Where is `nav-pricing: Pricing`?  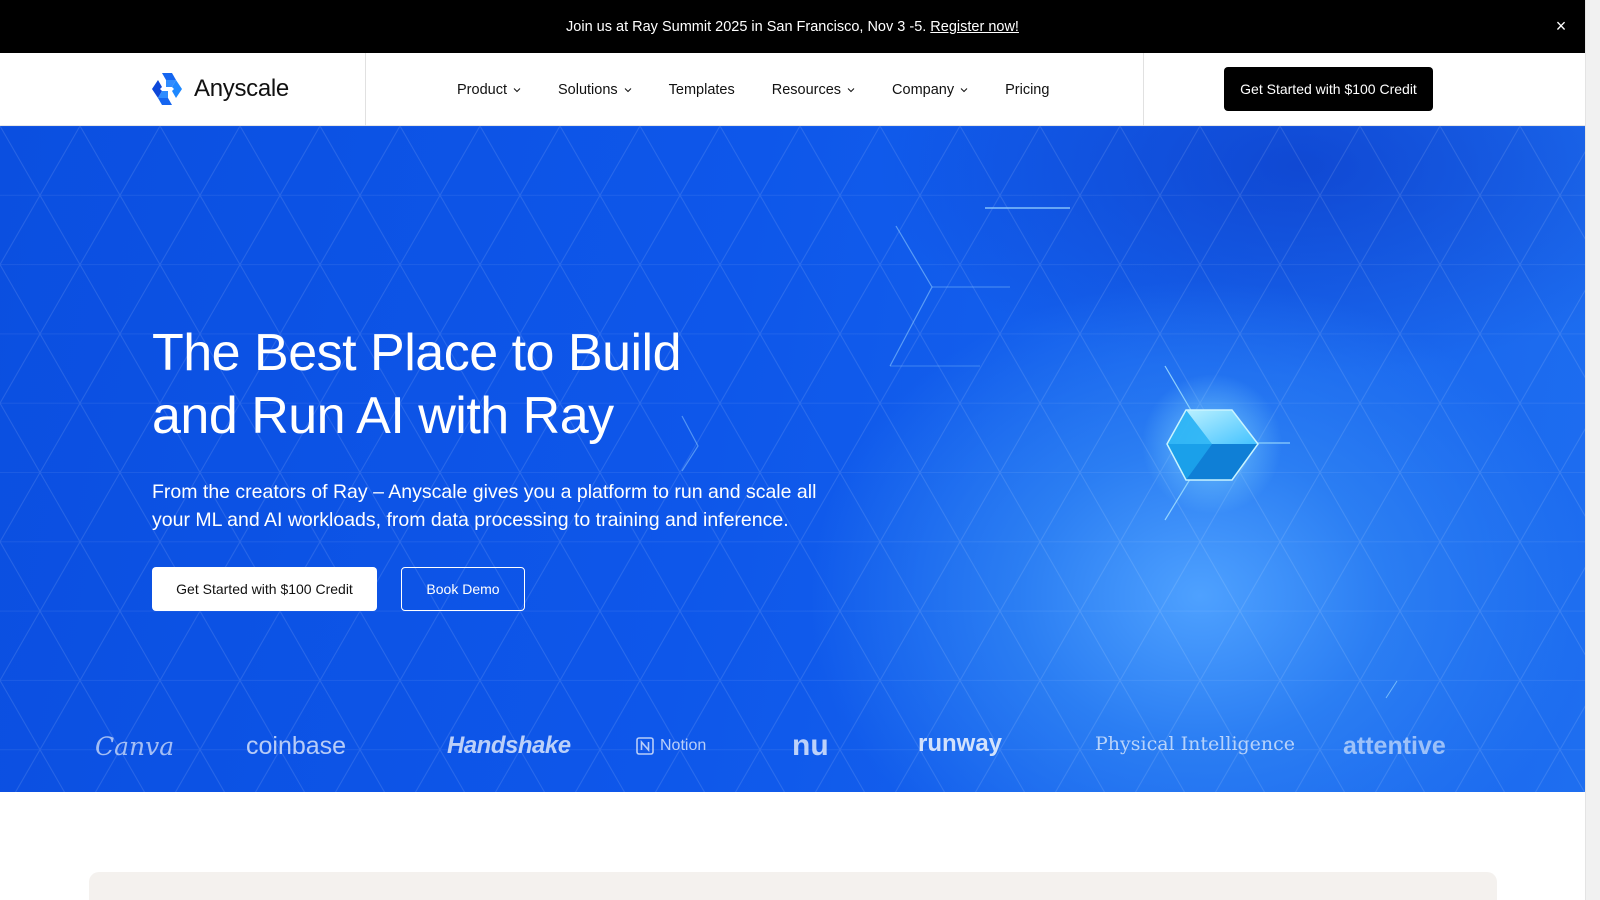 nav-pricing: Pricing is located at coordinates (1027, 90).